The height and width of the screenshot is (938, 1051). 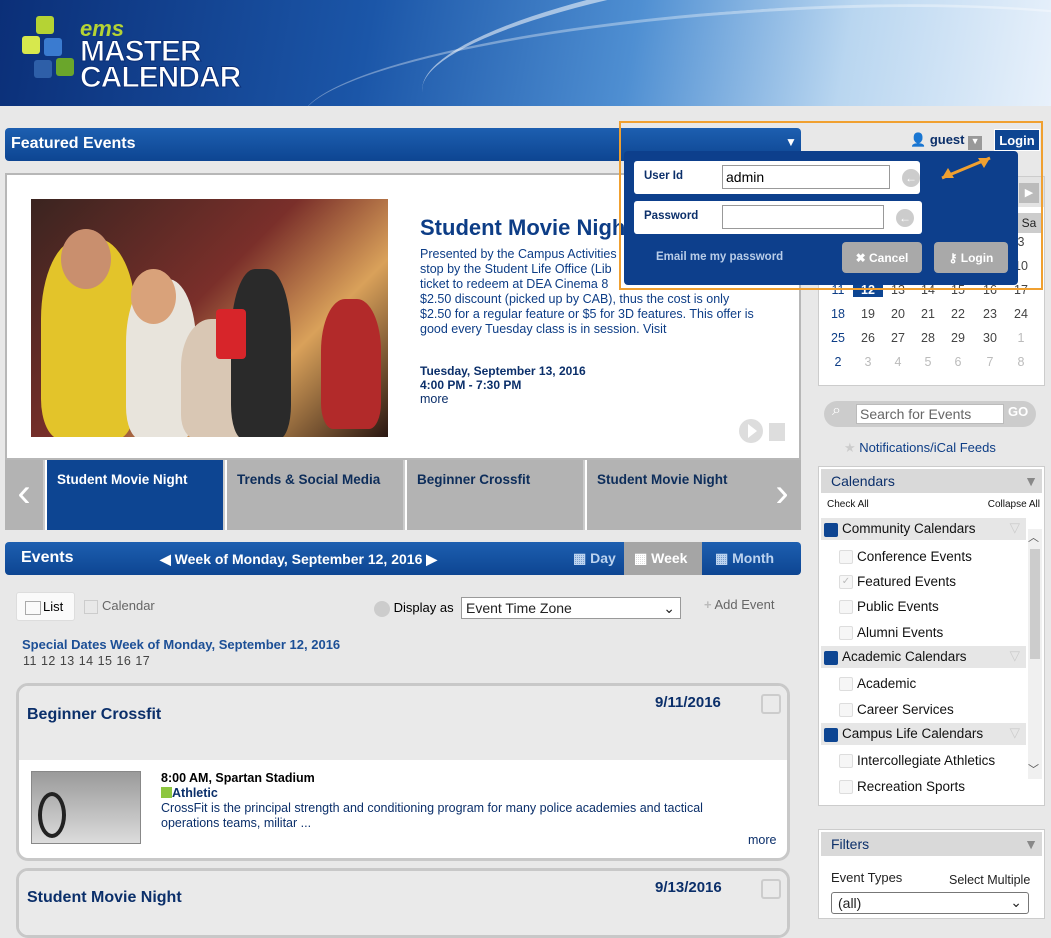 What do you see at coordinates (848, 504) in the screenshot?
I see `check-all-link: Check All` at bounding box center [848, 504].